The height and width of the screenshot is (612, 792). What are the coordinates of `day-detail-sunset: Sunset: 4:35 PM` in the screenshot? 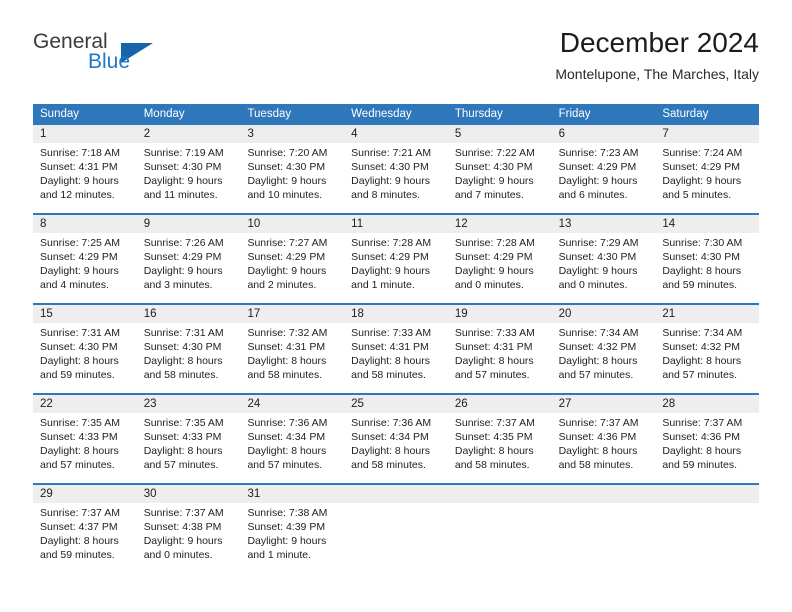 It's located at (493, 437).